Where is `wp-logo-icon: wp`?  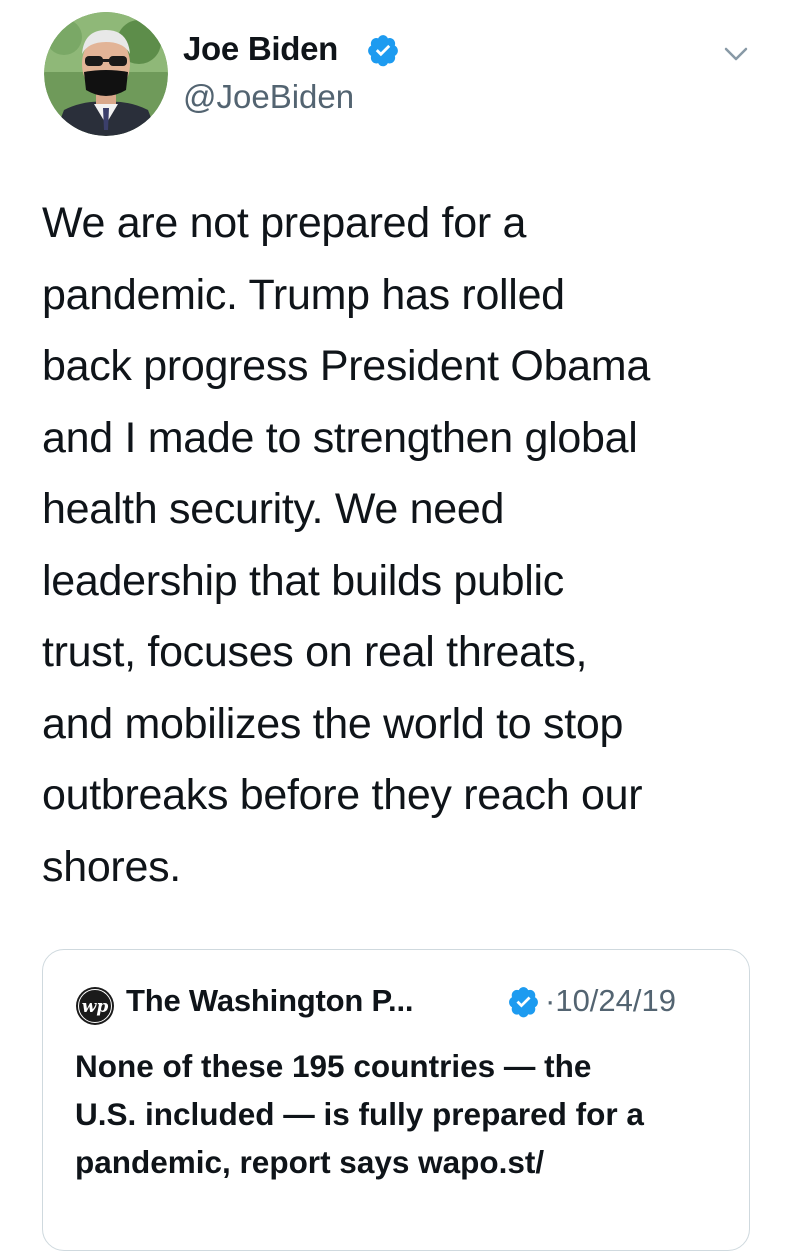
wp-logo-icon: wp is located at coordinates (95, 1006).